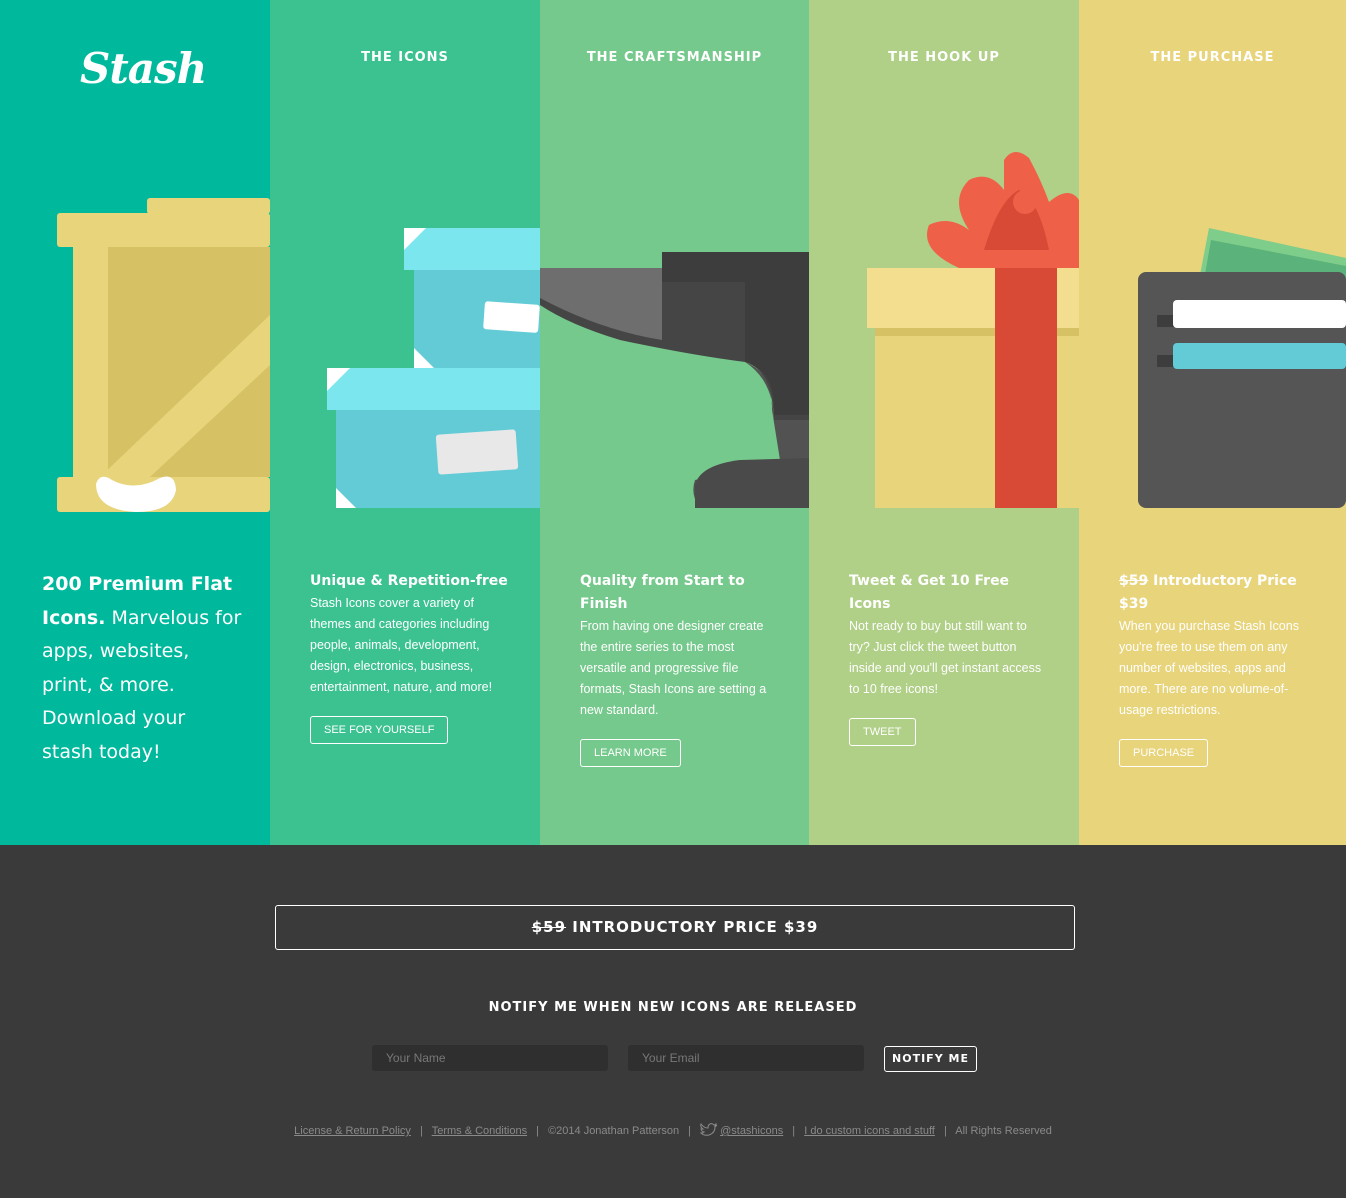  I want to click on price-bar-button: $59 INTRODUCTORY PRICE $39, so click(675, 927).